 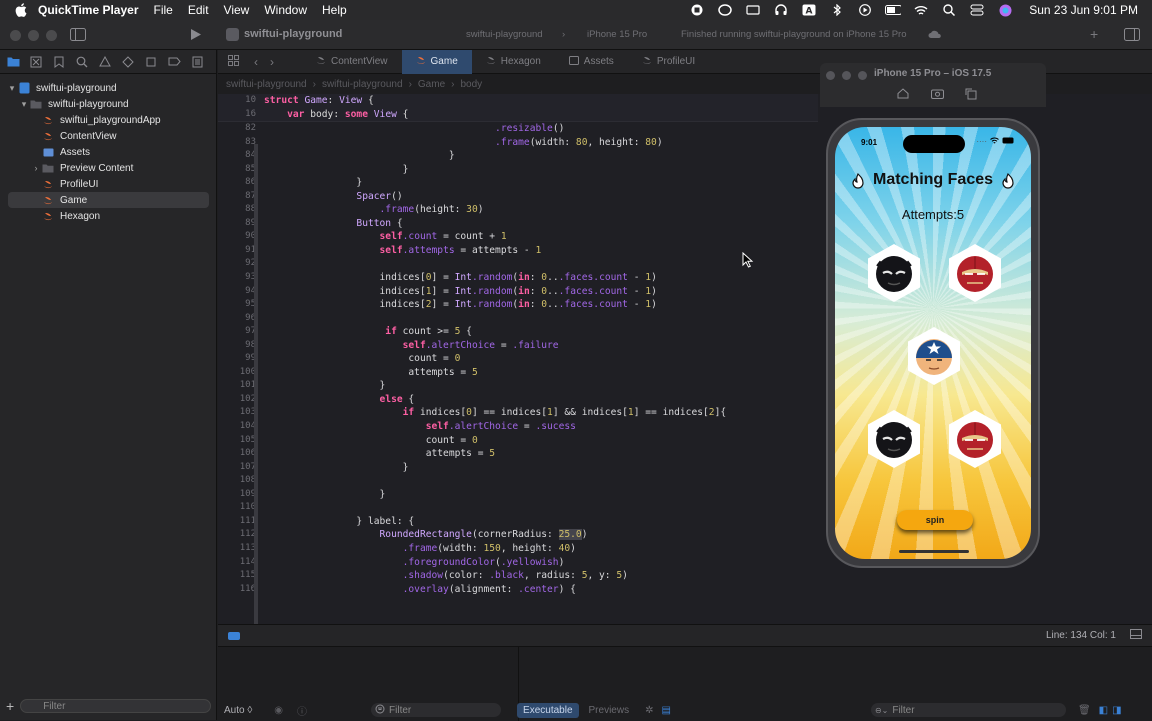 I want to click on sim-zoom-button, so click(x=862, y=75).